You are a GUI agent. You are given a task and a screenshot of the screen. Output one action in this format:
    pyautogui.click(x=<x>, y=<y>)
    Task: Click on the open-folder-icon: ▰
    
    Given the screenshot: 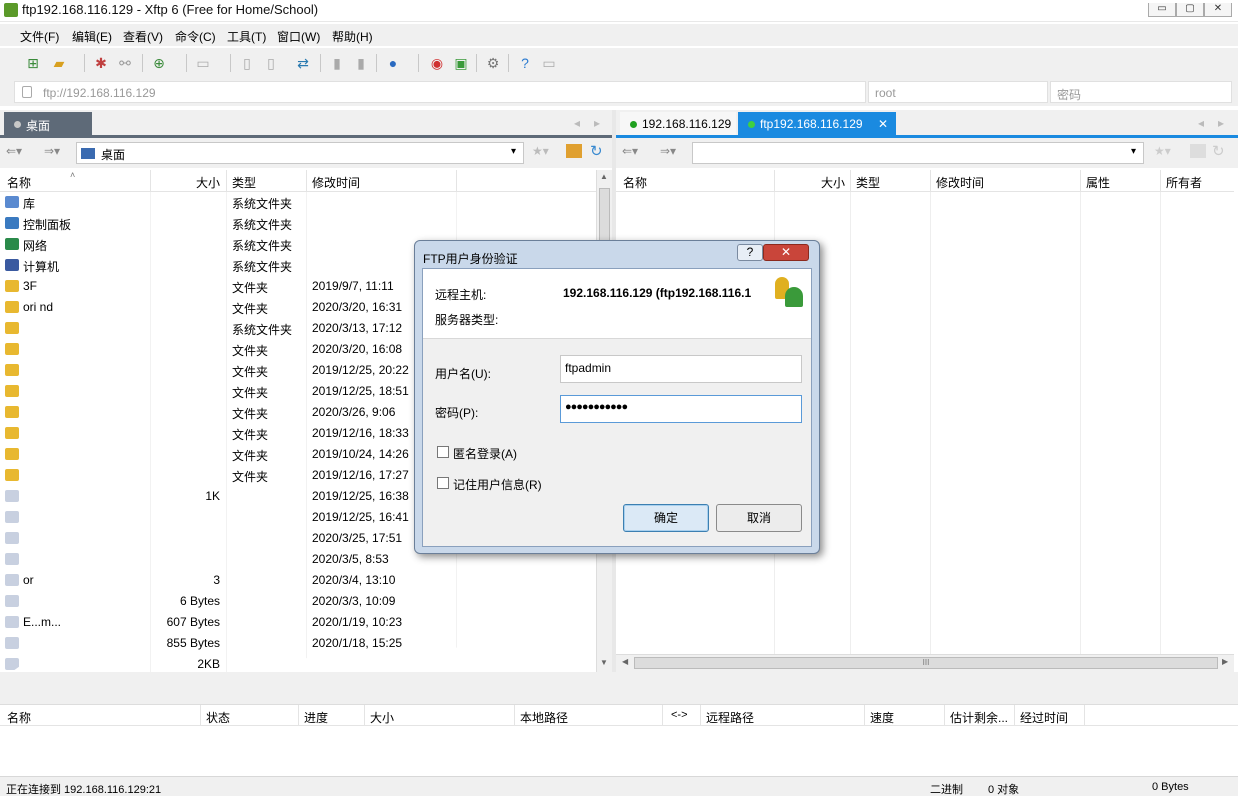 What is the action you would take?
    pyautogui.click(x=59, y=63)
    